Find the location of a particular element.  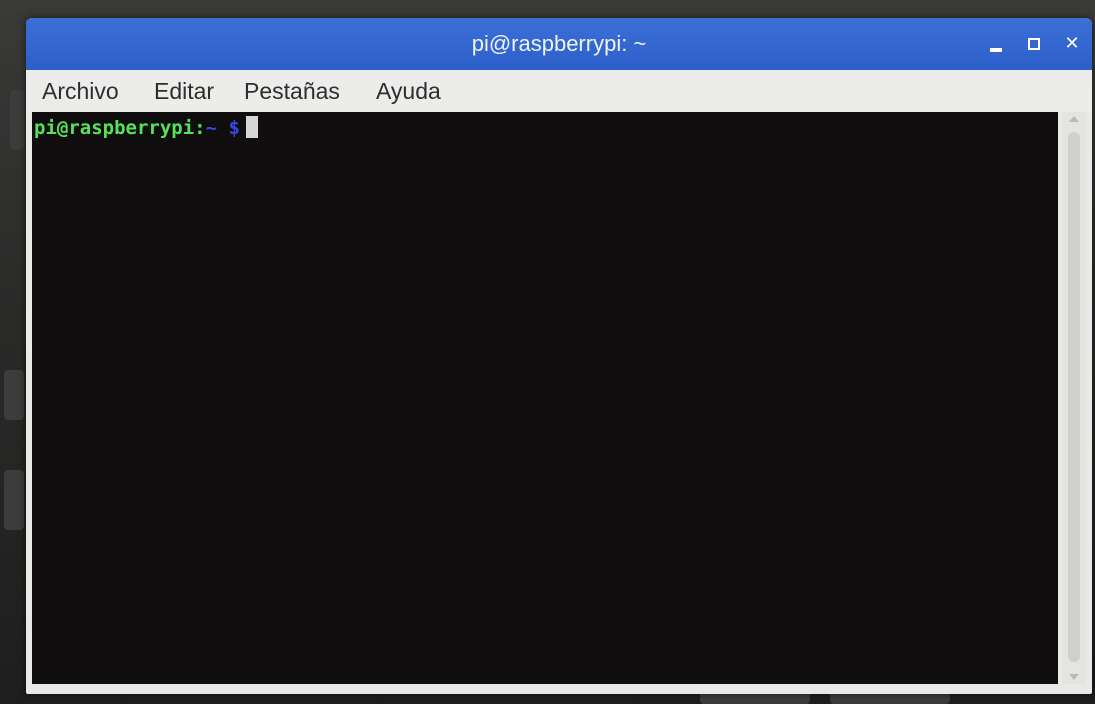

vertical-scrollbar is located at coordinates (1074, 398).